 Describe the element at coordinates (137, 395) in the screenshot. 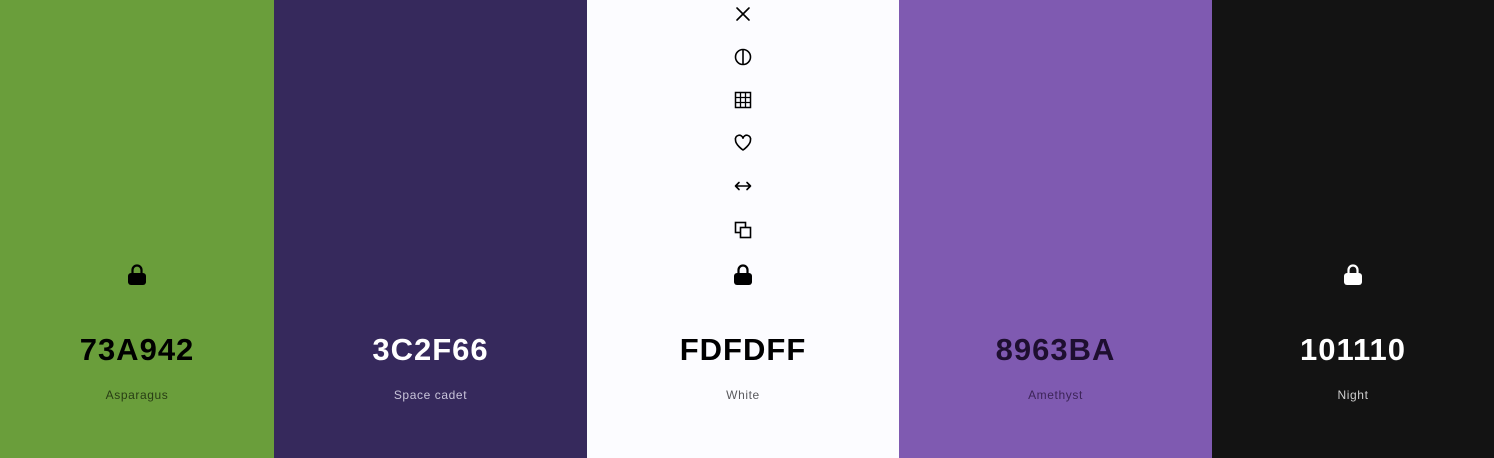

I see `color-name: Asparagus` at that location.